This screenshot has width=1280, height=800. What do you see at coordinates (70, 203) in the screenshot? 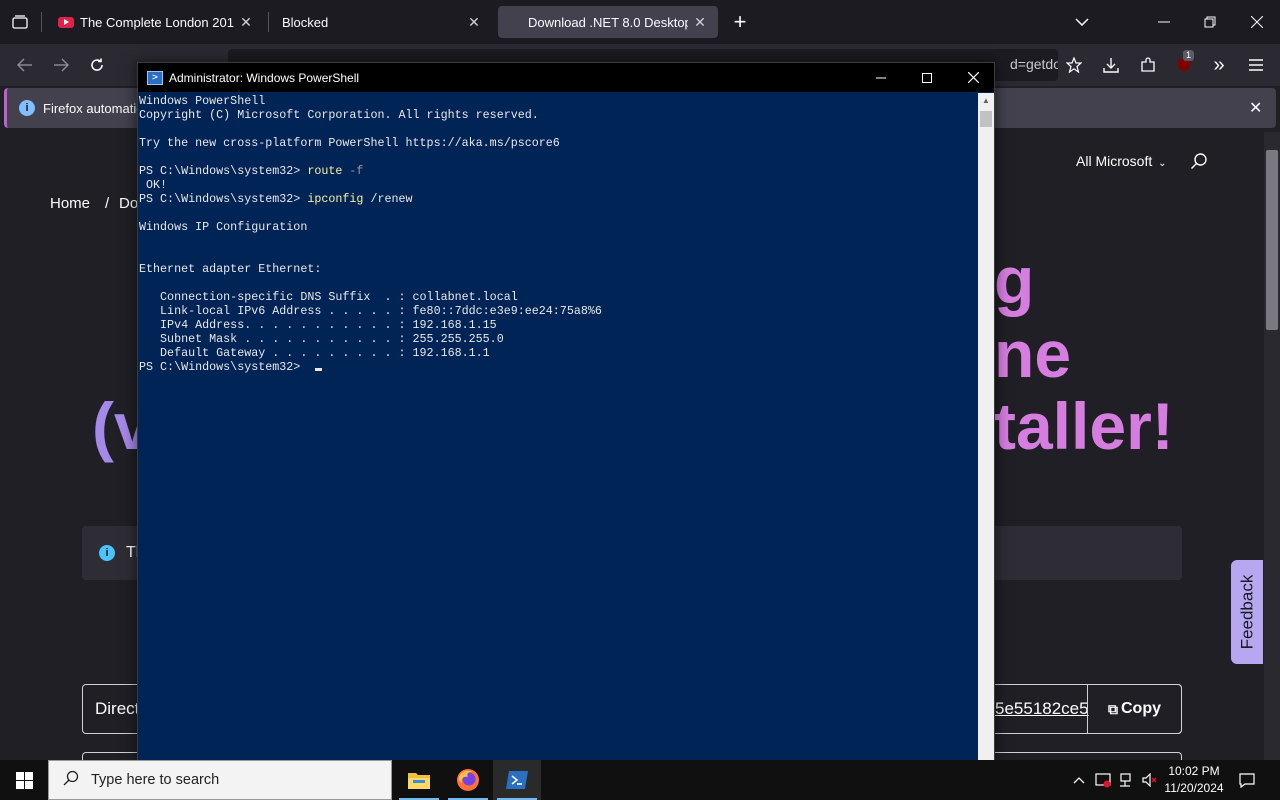
I see `breadcrumb-home: Home` at bounding box center [70, 203].